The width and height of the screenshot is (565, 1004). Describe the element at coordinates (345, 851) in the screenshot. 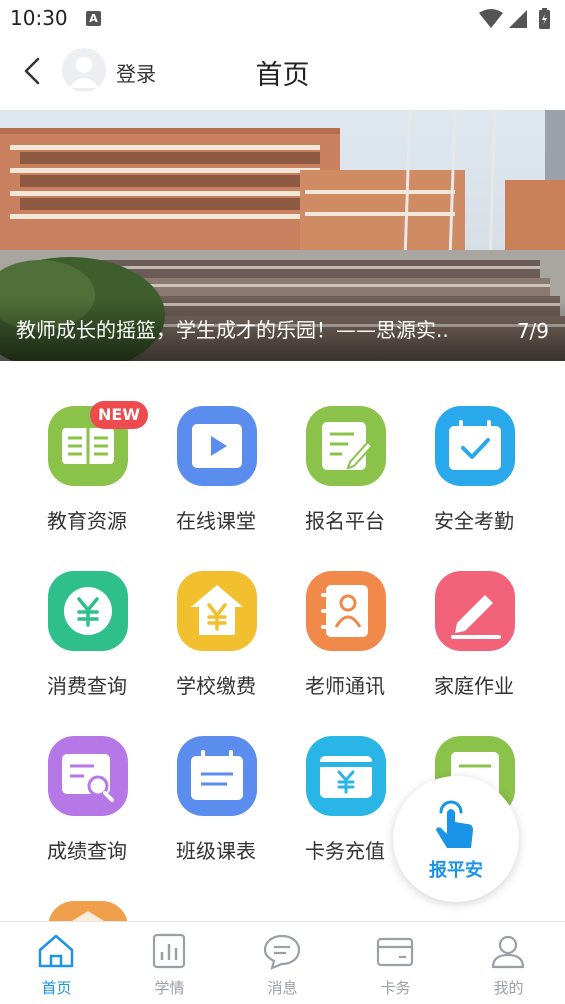

I see `grid-item-label: 卡务充值` at that location.